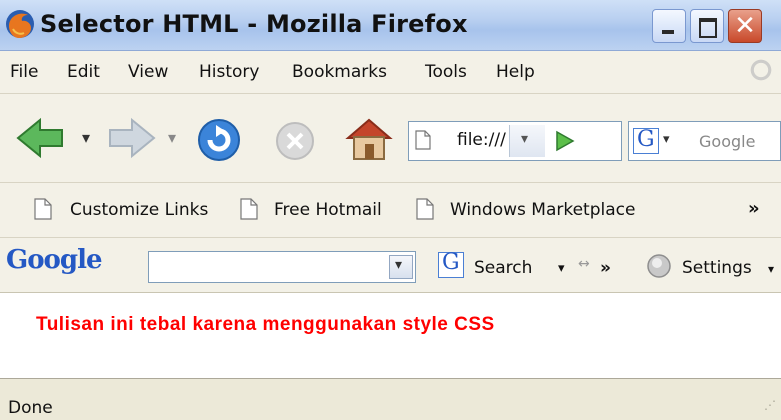 The height and width of the screenshot is (420, 781). I want to click on google-logo-text: Google, so click(54, 260).